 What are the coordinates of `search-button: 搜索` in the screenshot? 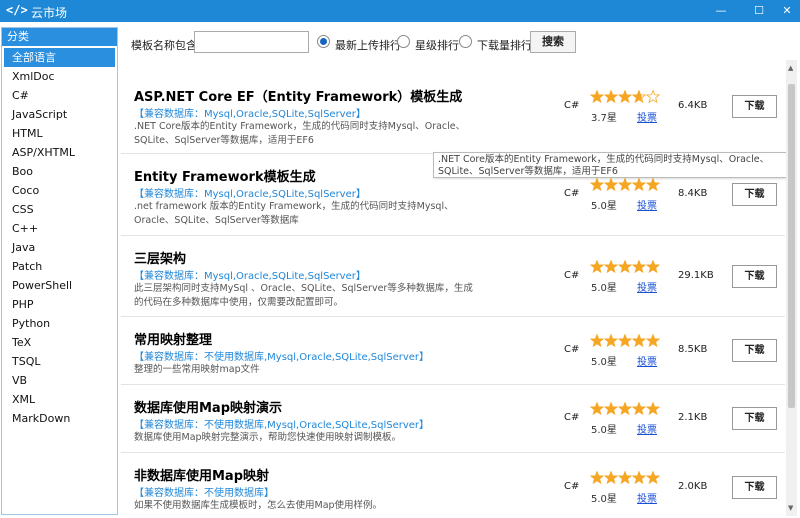 It's located at (553, 42).